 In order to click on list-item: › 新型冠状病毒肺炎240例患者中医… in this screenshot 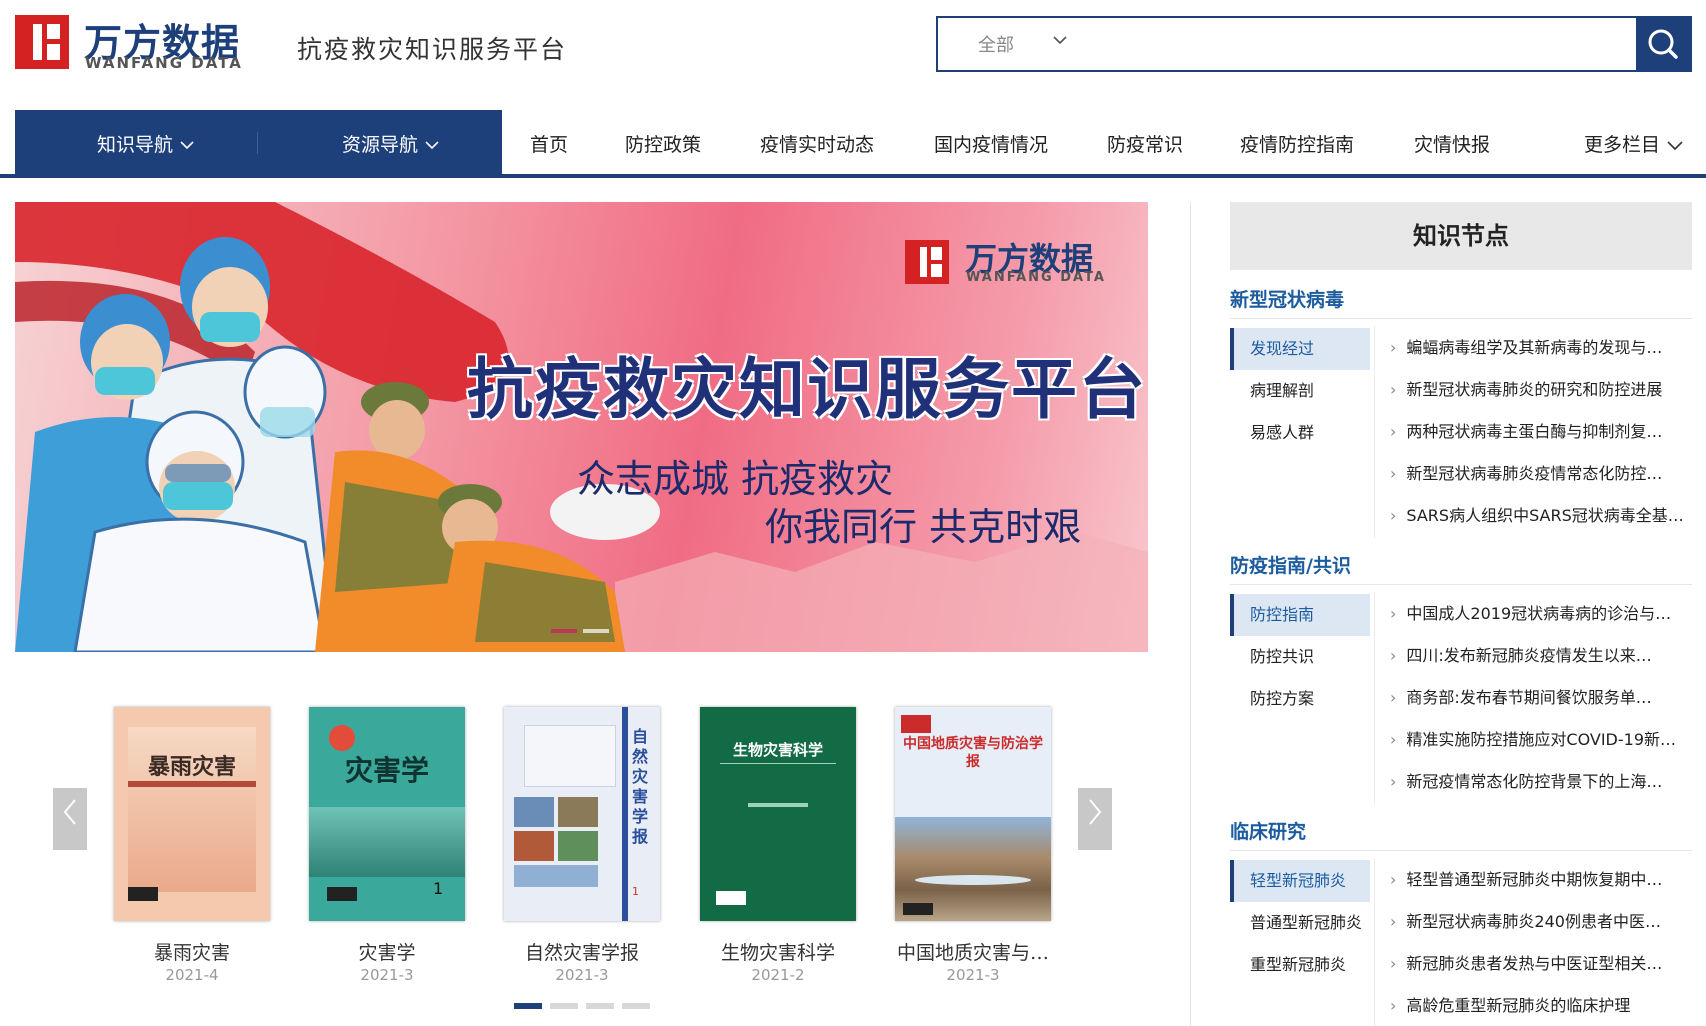, I will do `click(1540, 920)`.